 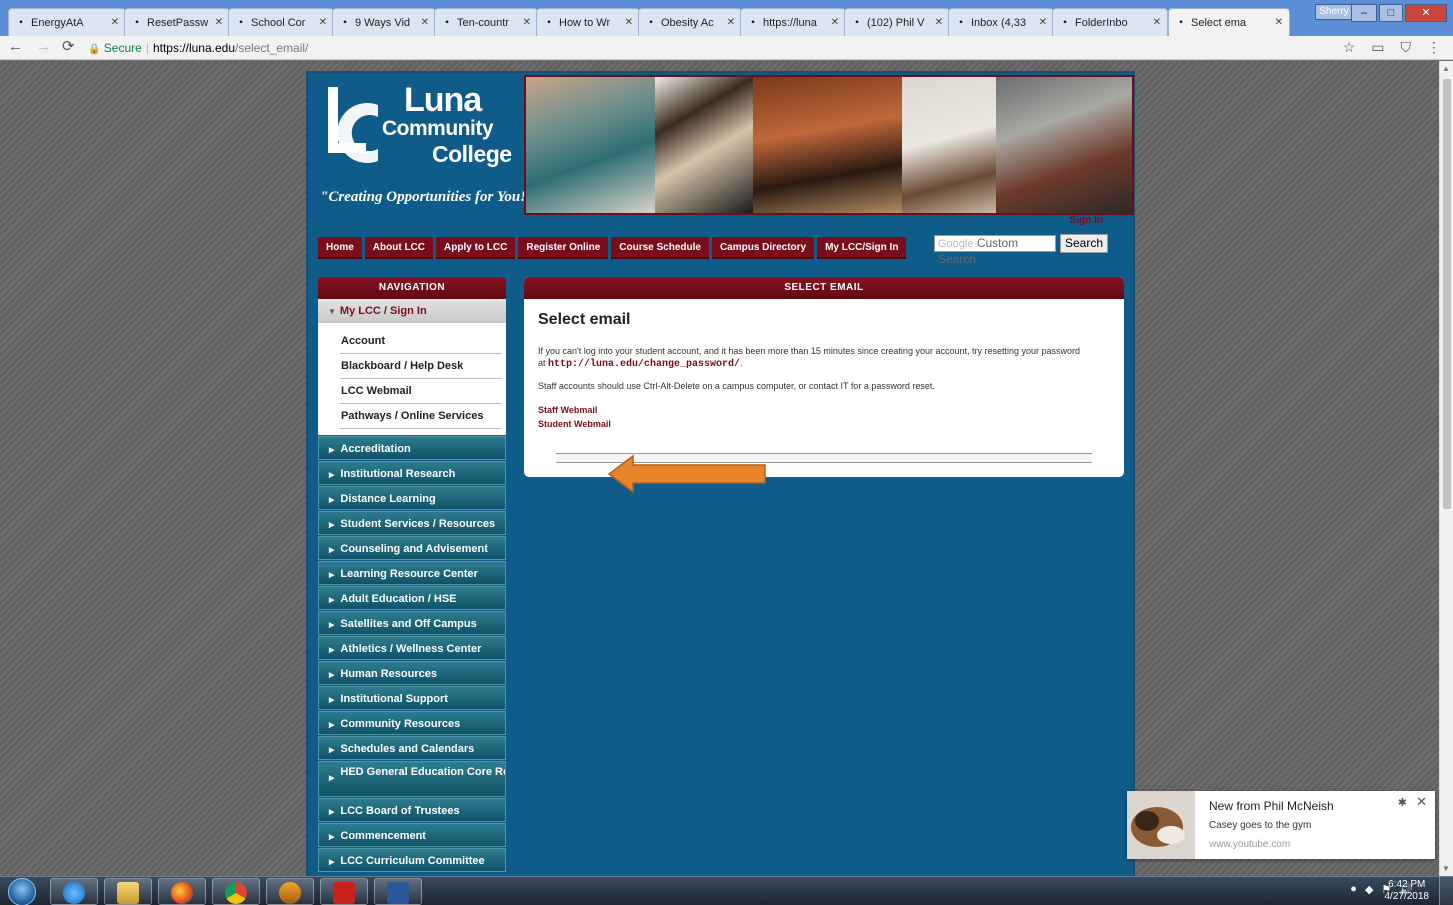 What do you see at coordinates (1086, 220) in the screenshot?
I see `sign-in-link: Sign In` at bounding box center [1086, 220].